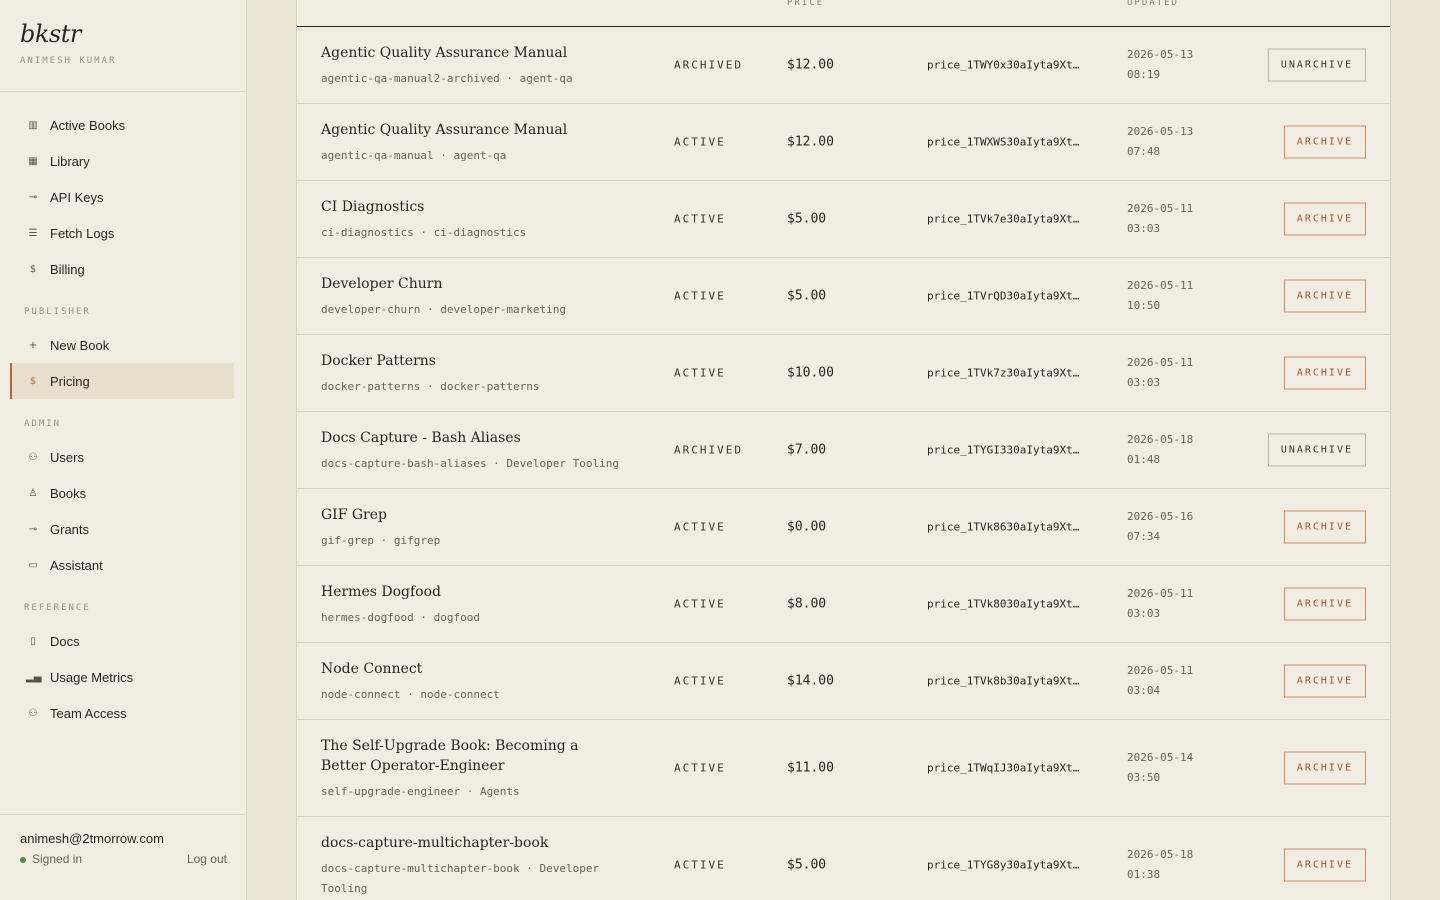 The image size is (1440, 900). What do you see at coordinates (1144, 459) in the screenshot?
I see `updated-time: 01:48` at bounding box center [1144, 459].